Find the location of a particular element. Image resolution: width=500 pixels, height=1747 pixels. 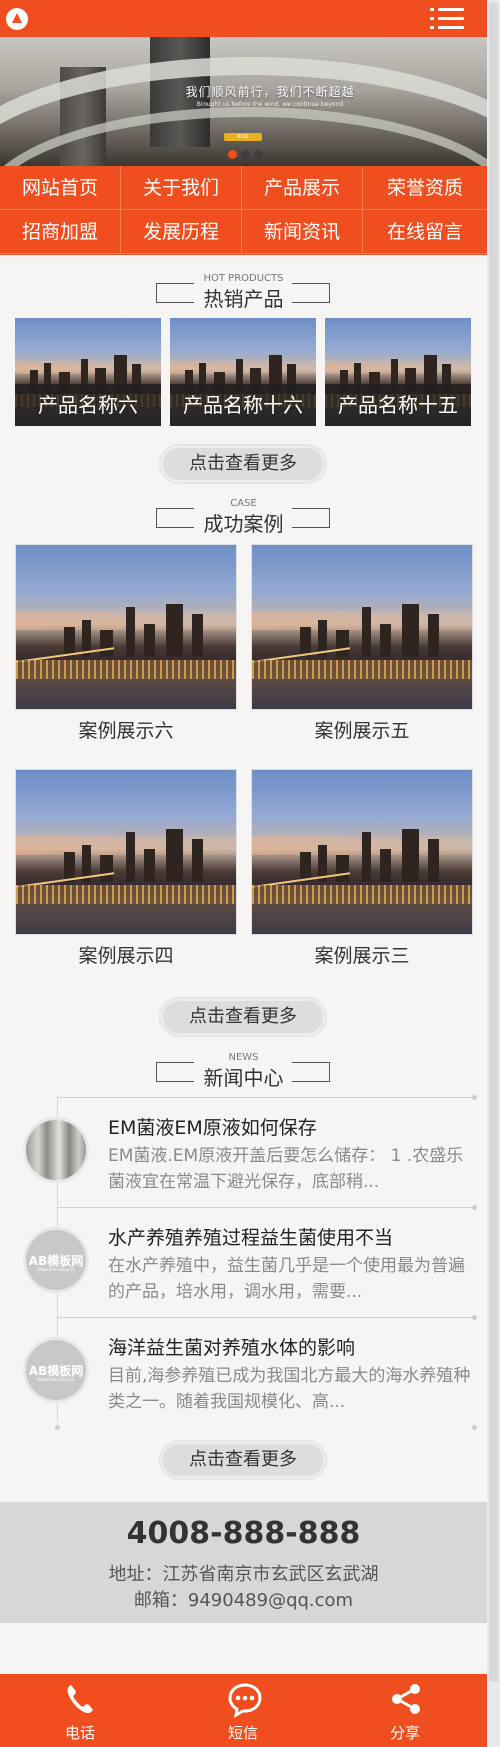

banner-pagination is located at coordinates (247, 153).